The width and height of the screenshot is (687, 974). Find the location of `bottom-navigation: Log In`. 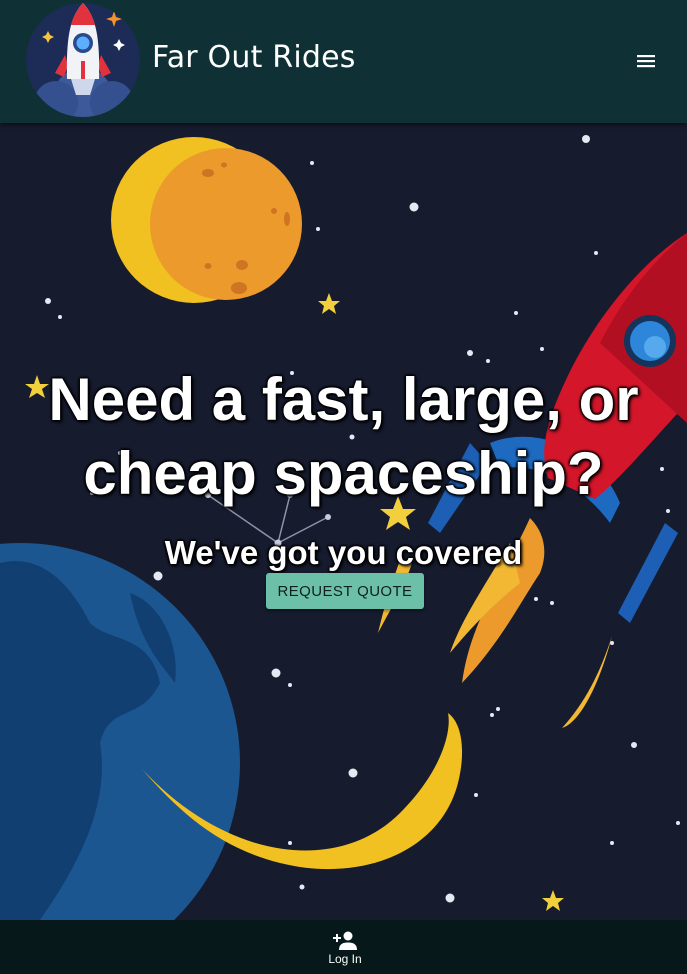

bottom-navigation: Log In is located at coordinates (343, 947).